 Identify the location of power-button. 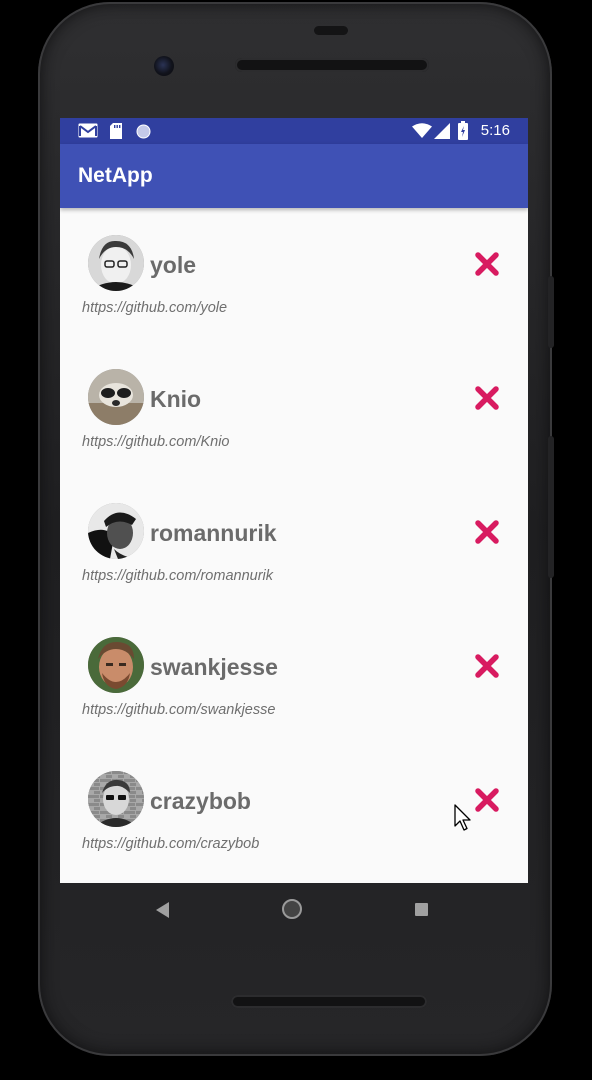
(551, 312).